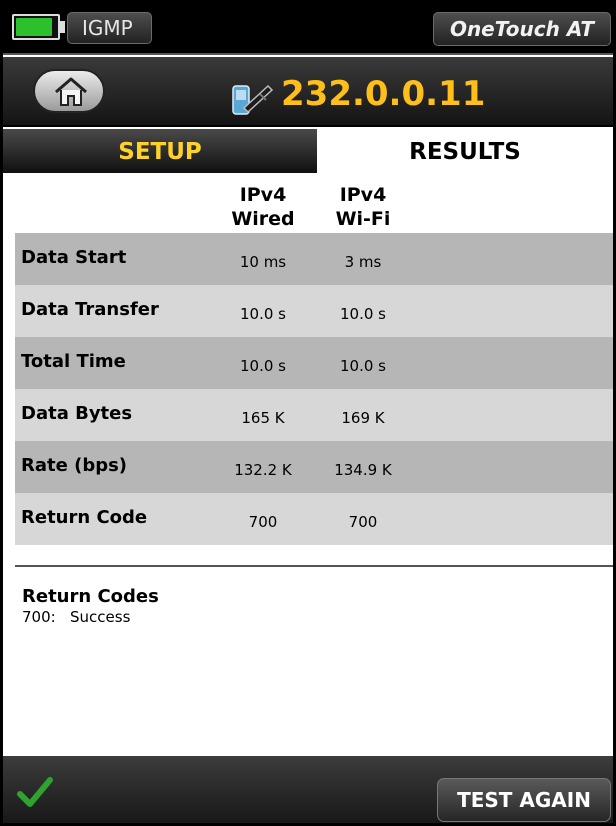  Describe the element at coordinates (62, 27) in the screenshot. I see `battery-tip` at that location.